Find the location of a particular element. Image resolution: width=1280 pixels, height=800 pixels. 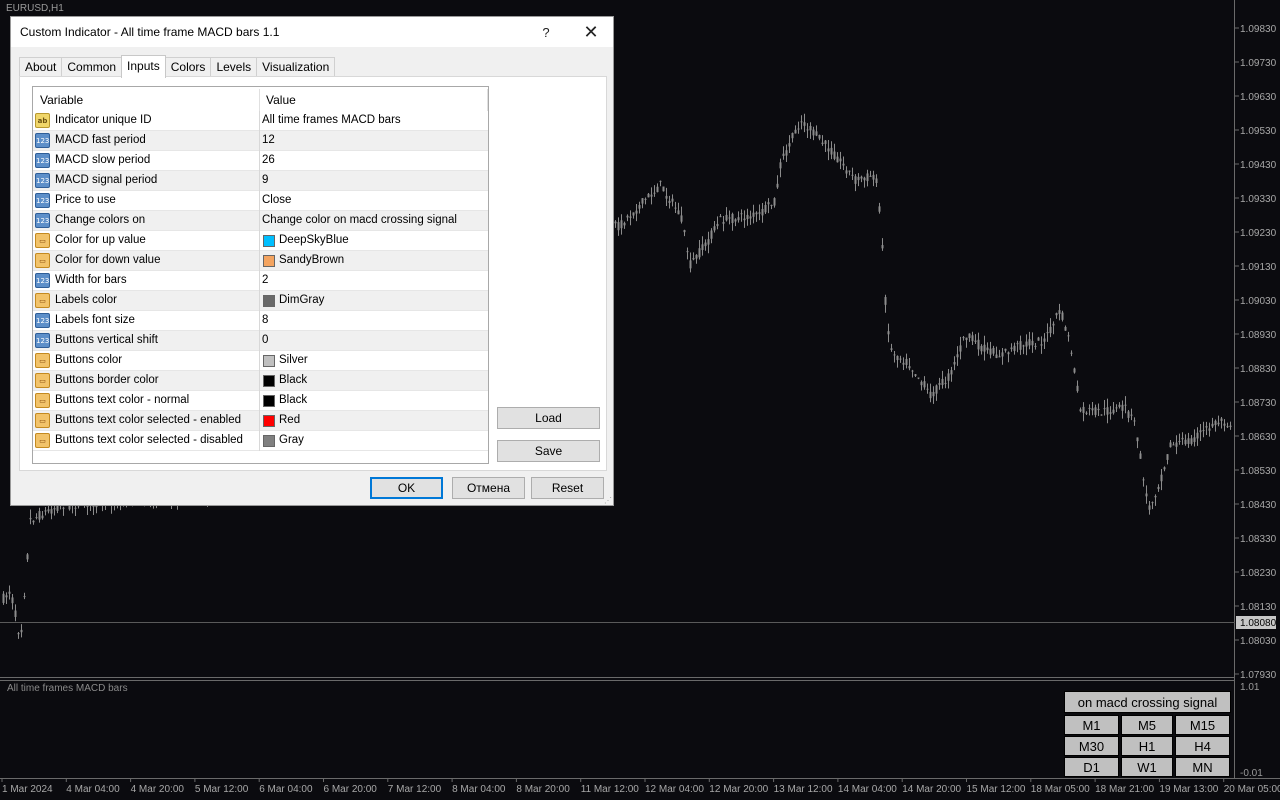

signal-mode-button: on macd crossing signal is located at coordinates (1147, 702).